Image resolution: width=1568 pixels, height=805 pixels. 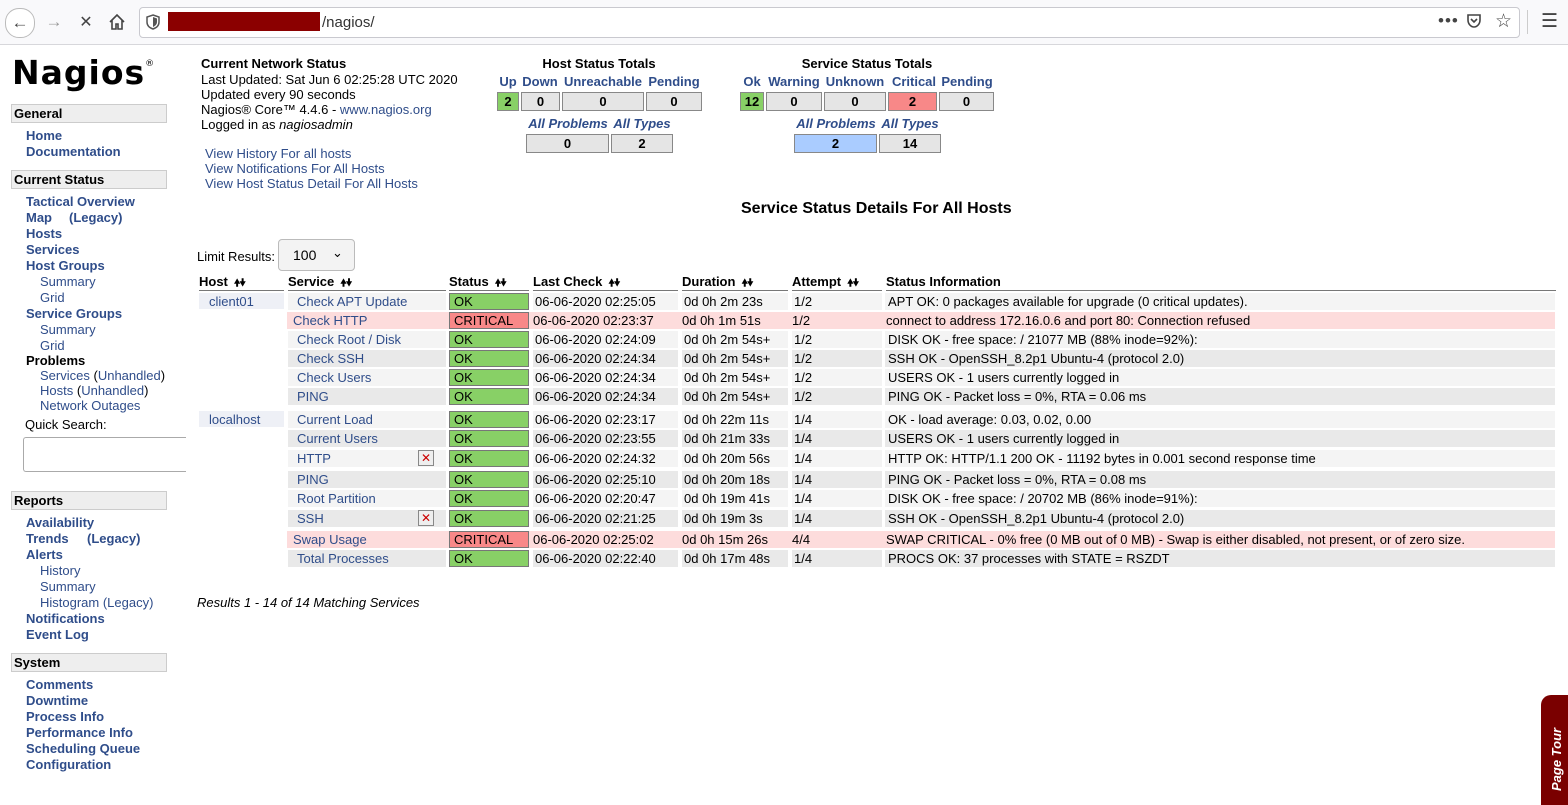 I want to click on nav-host-groups: Host Groups, so click(x=65, y=265).